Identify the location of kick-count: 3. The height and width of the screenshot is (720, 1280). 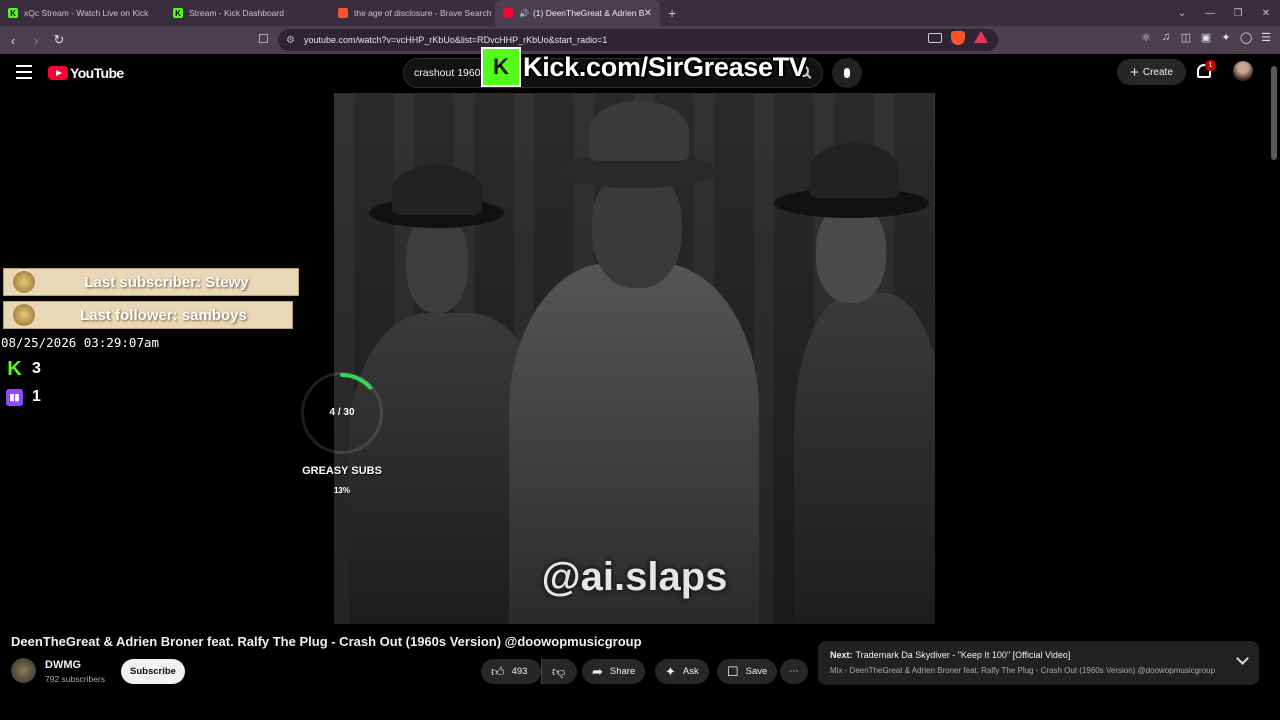
(36, 368).